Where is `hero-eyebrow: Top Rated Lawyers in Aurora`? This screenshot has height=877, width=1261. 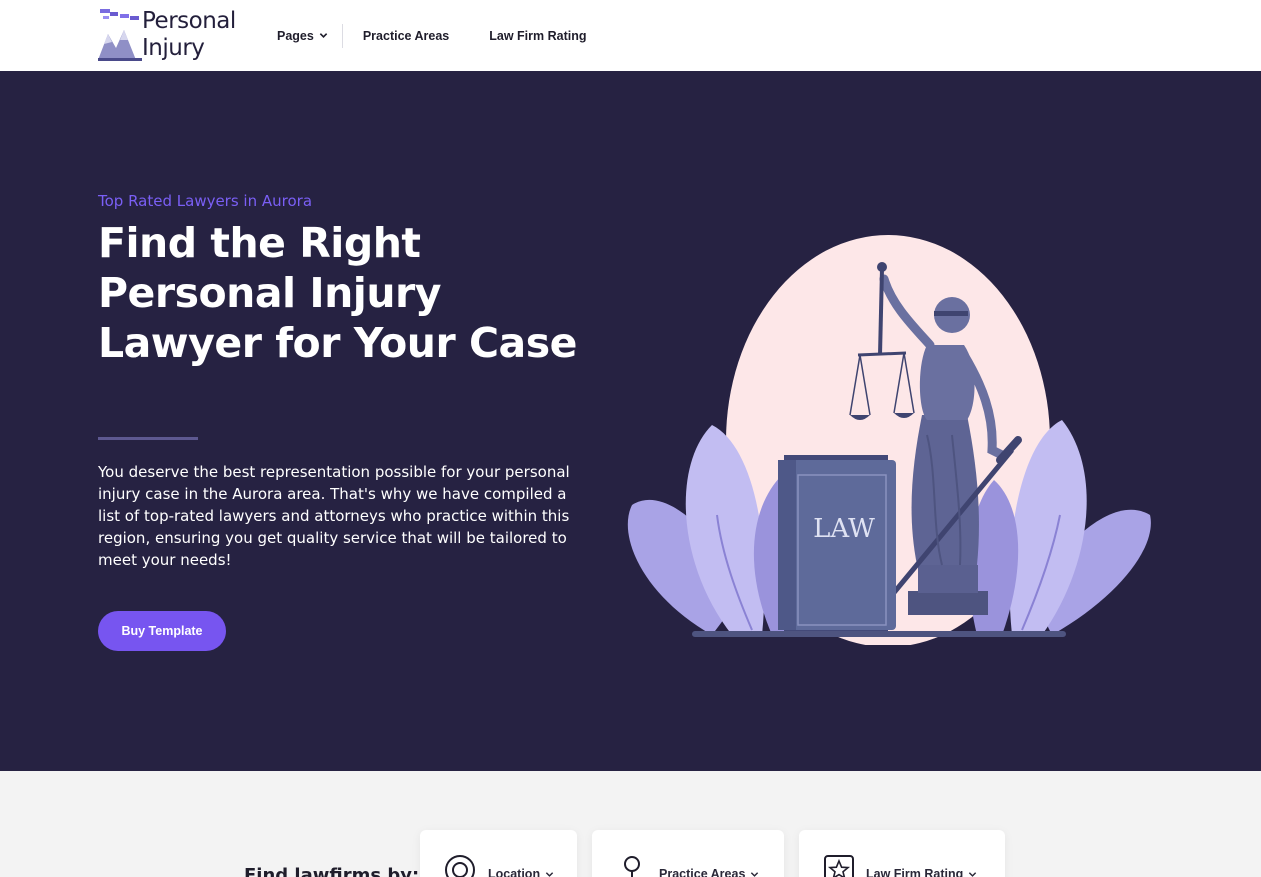
hero-eyebrow: Top Rated Lawyers in Aurora is located at coordinates (205, 201).